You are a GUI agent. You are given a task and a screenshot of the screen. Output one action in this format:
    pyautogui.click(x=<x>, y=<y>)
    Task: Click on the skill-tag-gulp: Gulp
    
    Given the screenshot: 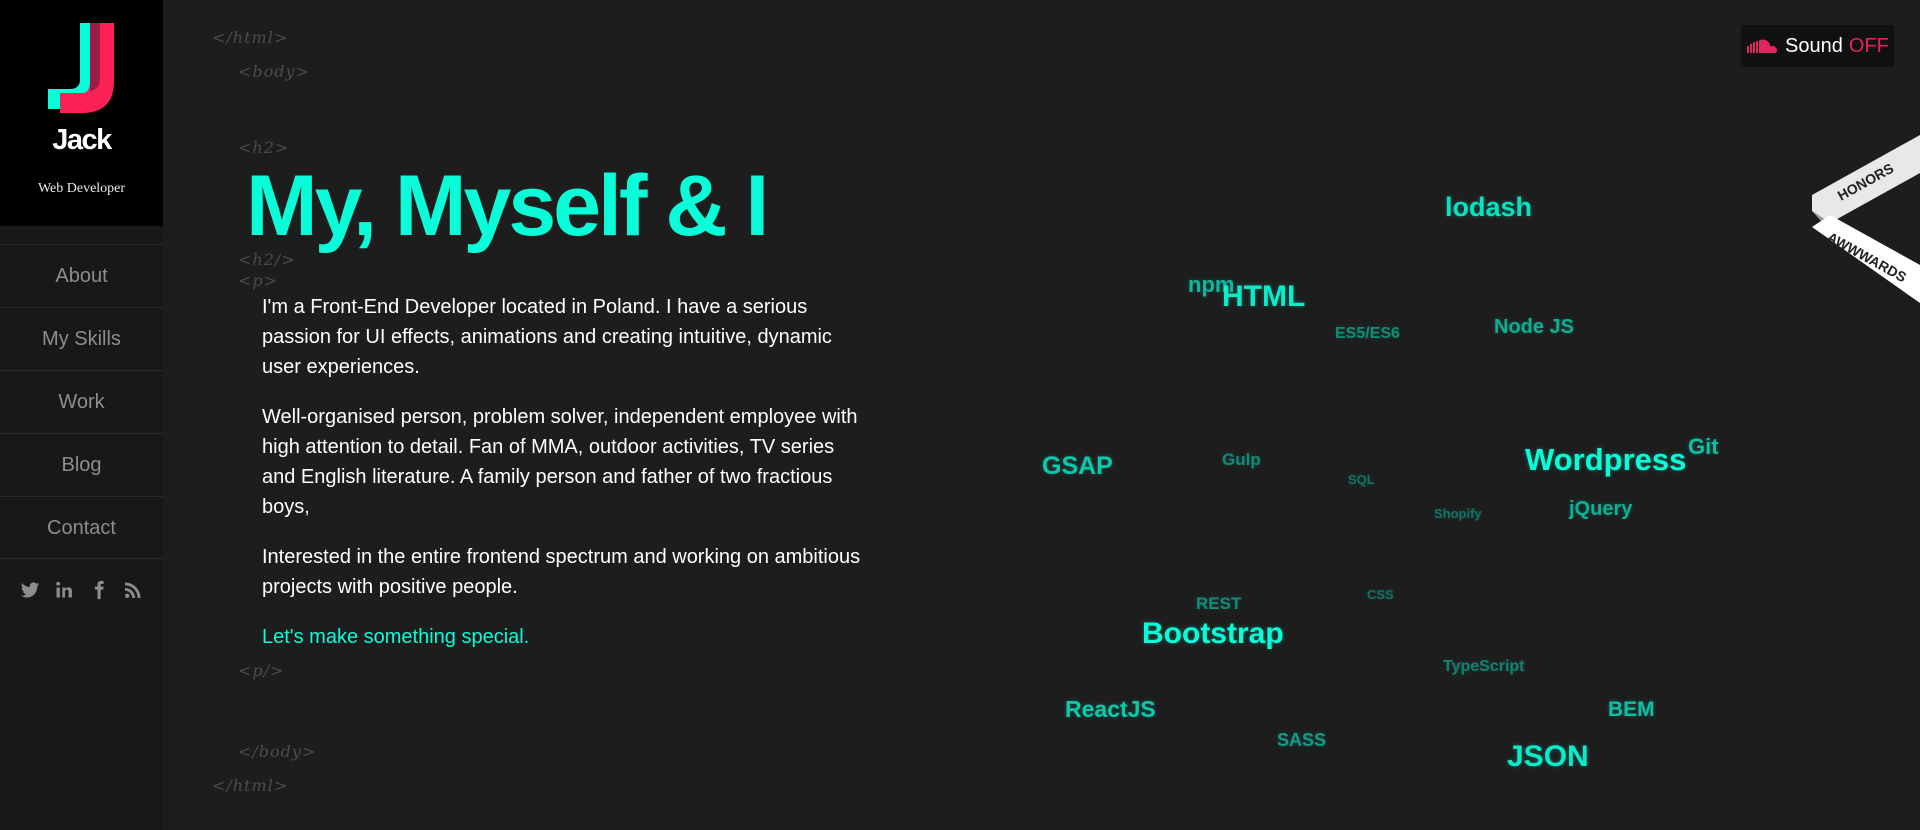 What is the action you would take?
    pyautogui.click(x=1241, y=460)
    